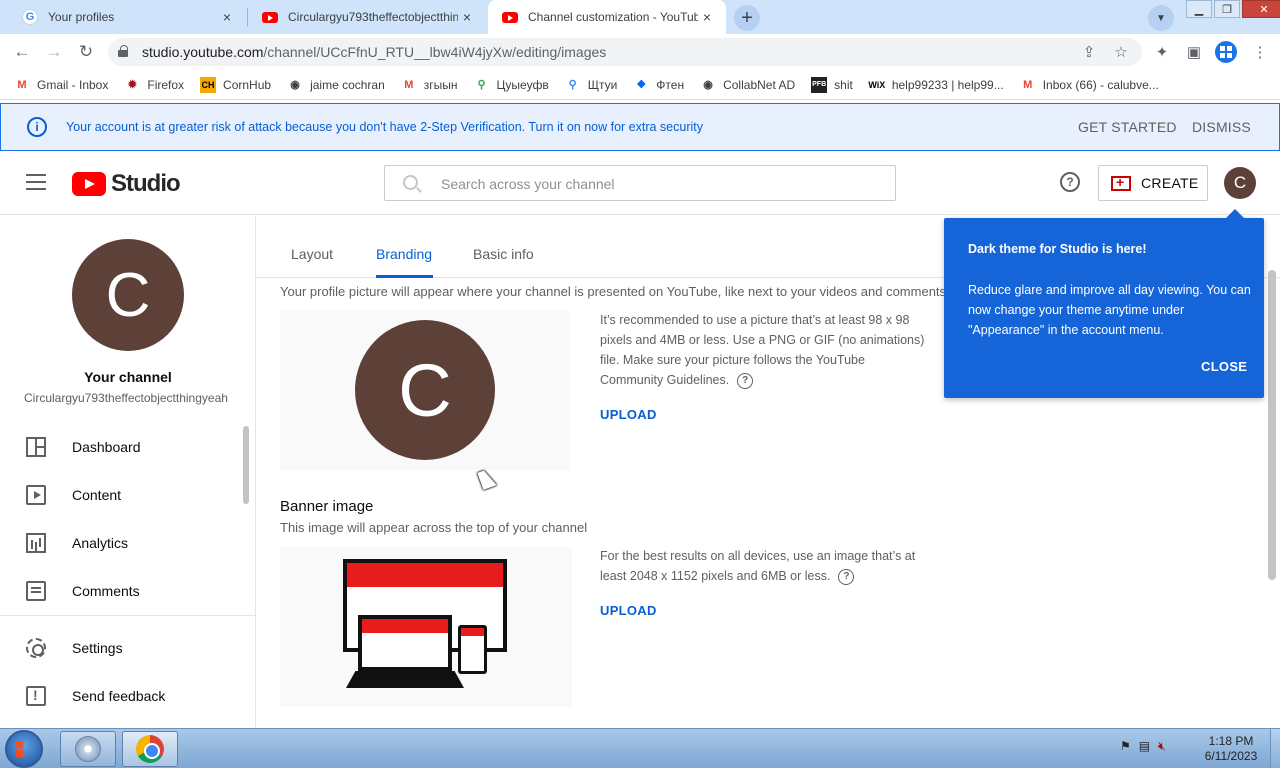 The height and width of the screenshot is (768, 1280). I want to click on back-arrow-icon: ←, so click(22, 52).